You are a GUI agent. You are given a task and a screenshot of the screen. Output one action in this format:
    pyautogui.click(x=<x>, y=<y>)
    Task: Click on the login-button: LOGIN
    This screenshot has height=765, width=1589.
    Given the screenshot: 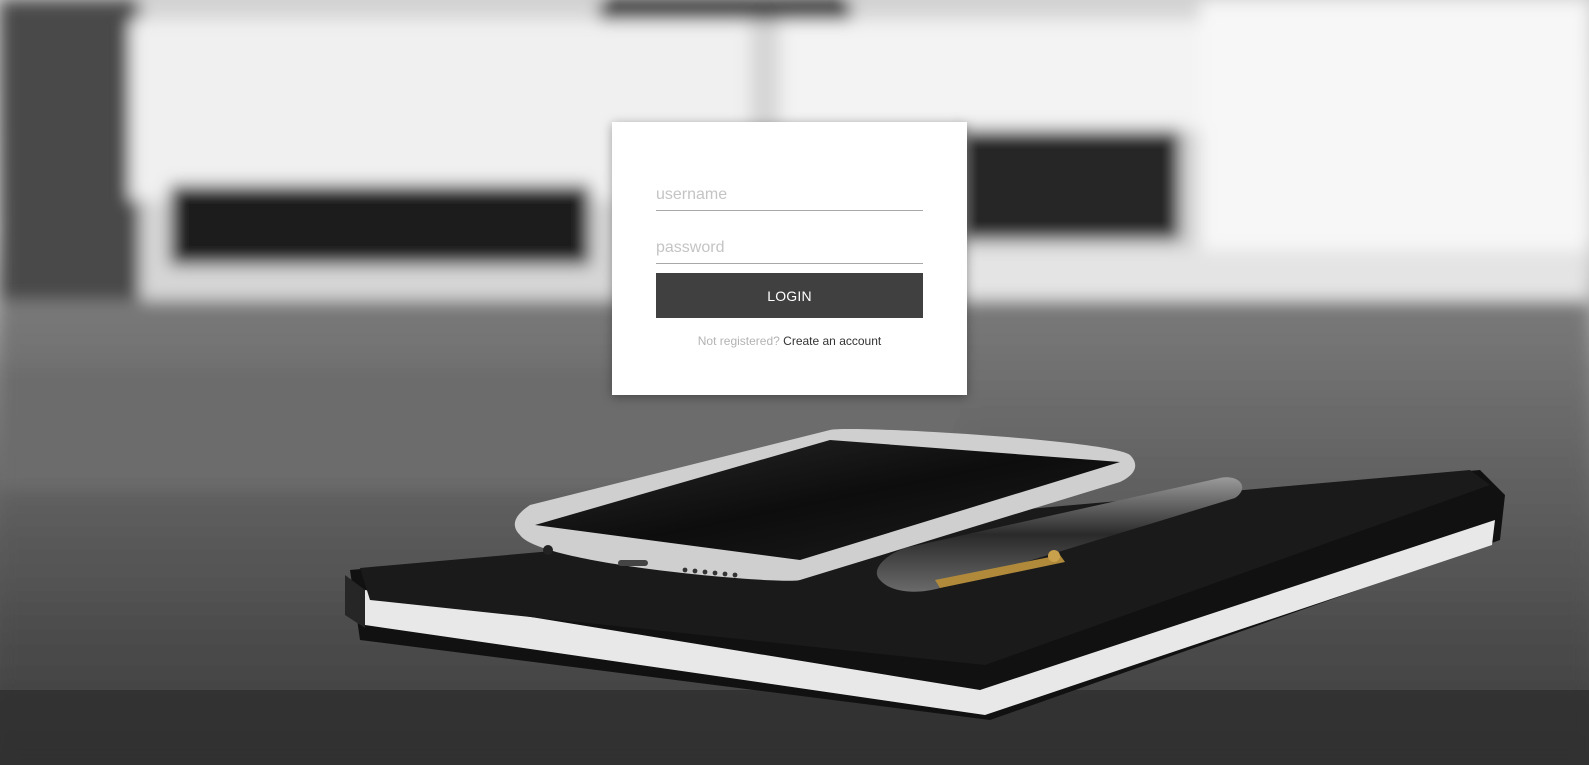 What is the action you would take?
    pyautogui.click(x=789, y=295)
    